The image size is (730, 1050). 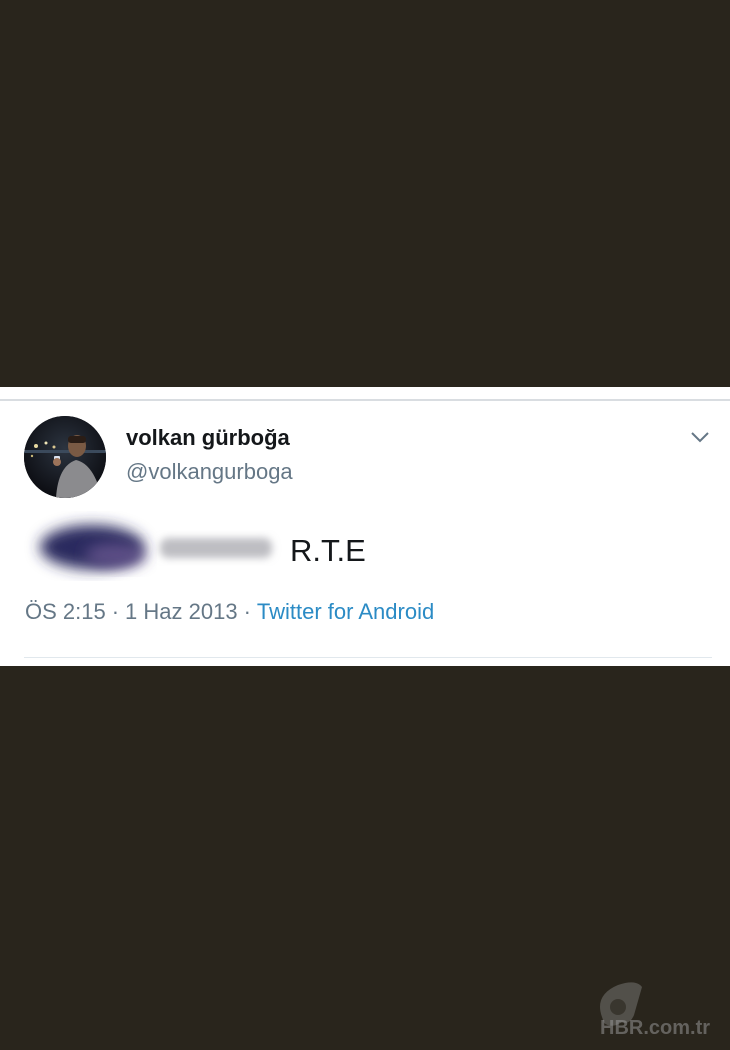 I want to click on watermark-text: HBR.com.tr, so click(x=655, y=1028).